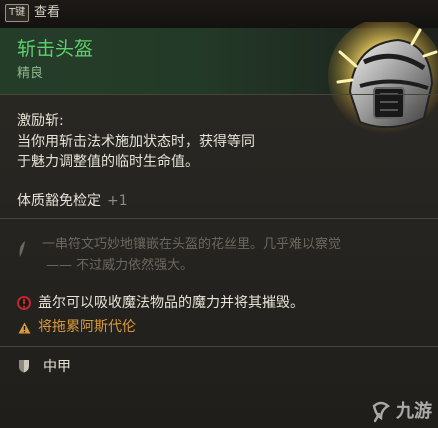 The height and width of the screenshot is (428, 438). I want to click on item-rarity: 精良, so click(30, 73).